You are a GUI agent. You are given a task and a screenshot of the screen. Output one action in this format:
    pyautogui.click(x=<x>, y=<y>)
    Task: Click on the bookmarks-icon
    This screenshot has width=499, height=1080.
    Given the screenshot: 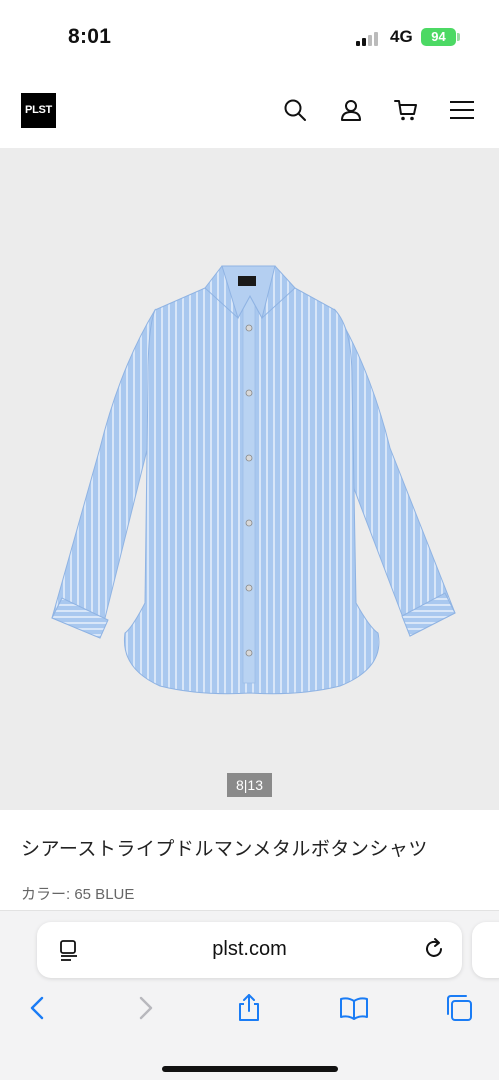 What is the action you would take?
    pyautogui.click(x=354, y=1008)
    